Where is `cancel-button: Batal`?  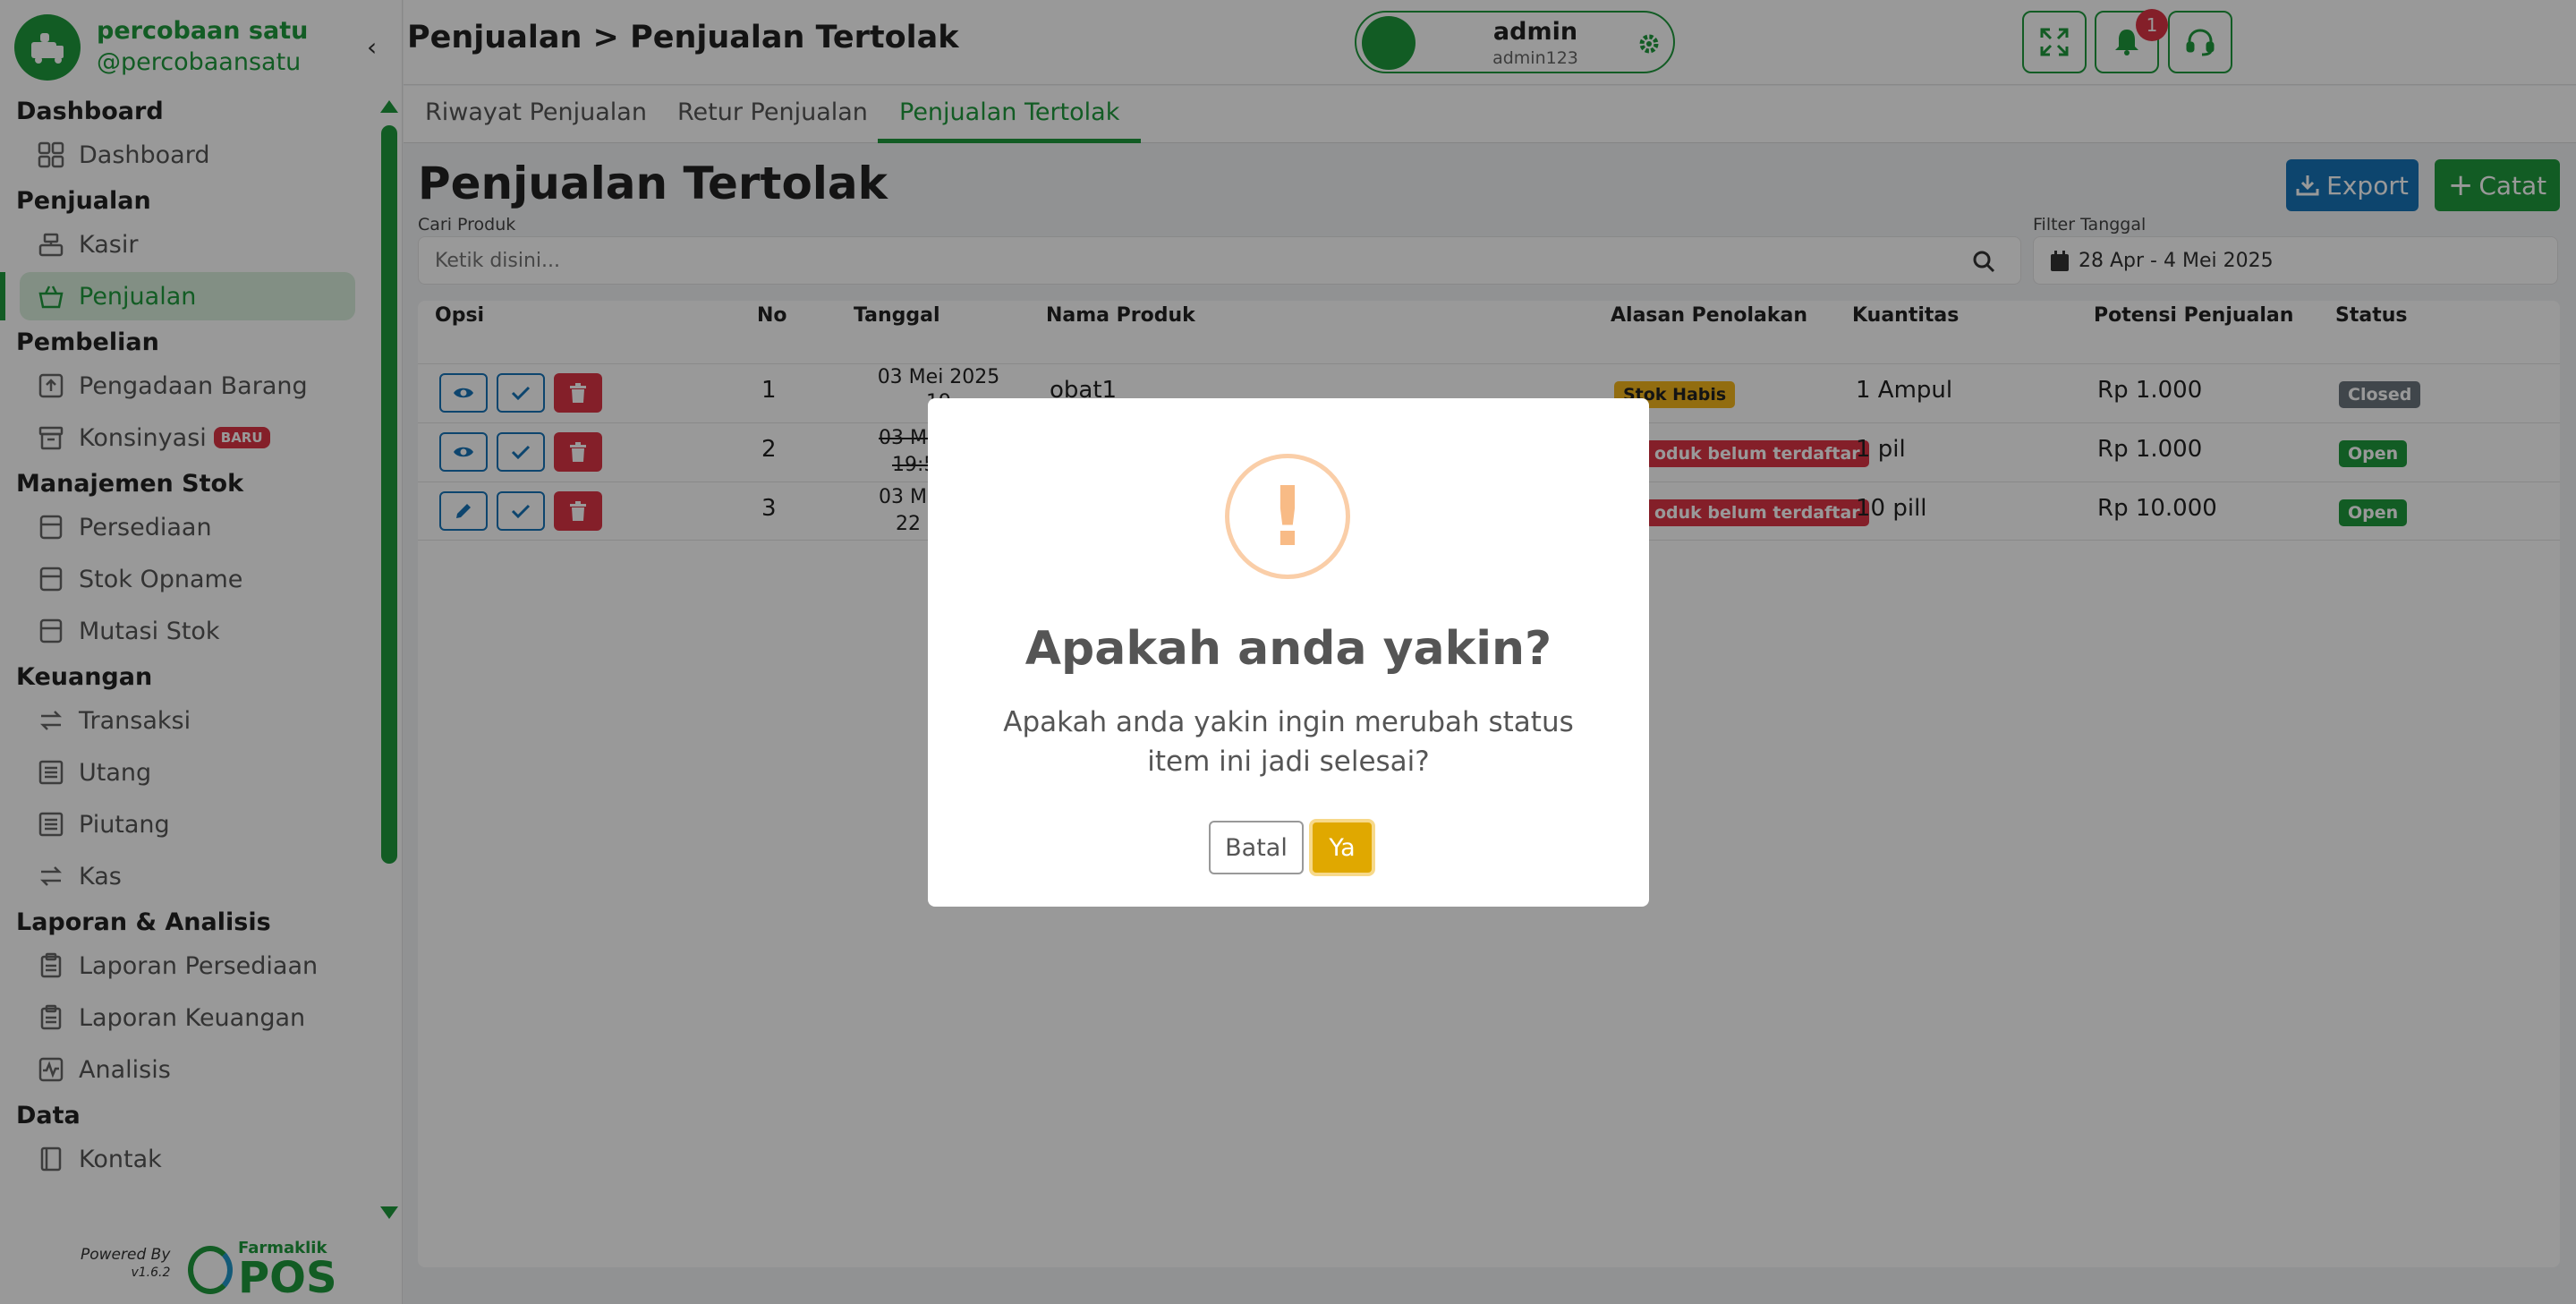 cancel-button: Batal is located at coordinates (1256, 847).